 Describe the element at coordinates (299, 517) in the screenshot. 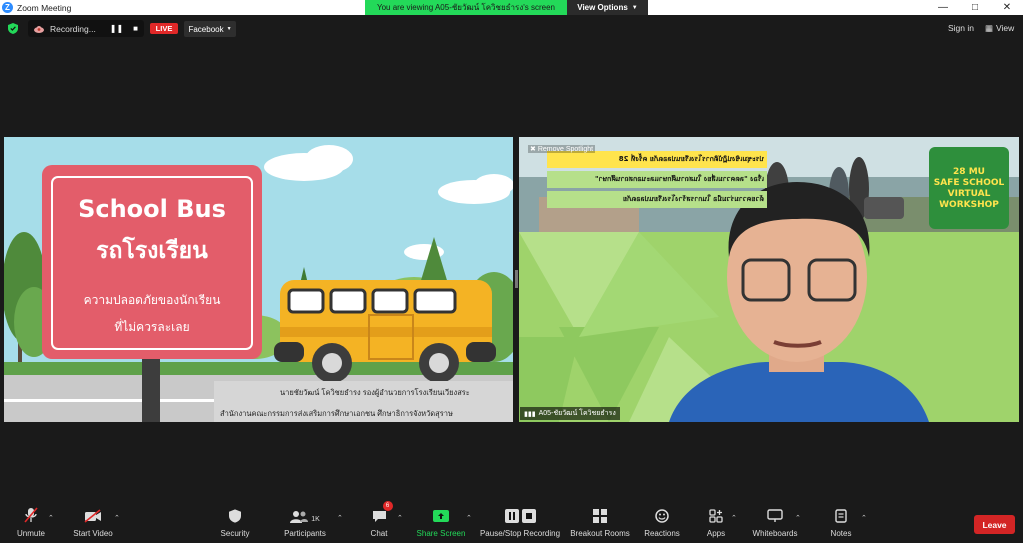

I see `participants-icon` at that location.